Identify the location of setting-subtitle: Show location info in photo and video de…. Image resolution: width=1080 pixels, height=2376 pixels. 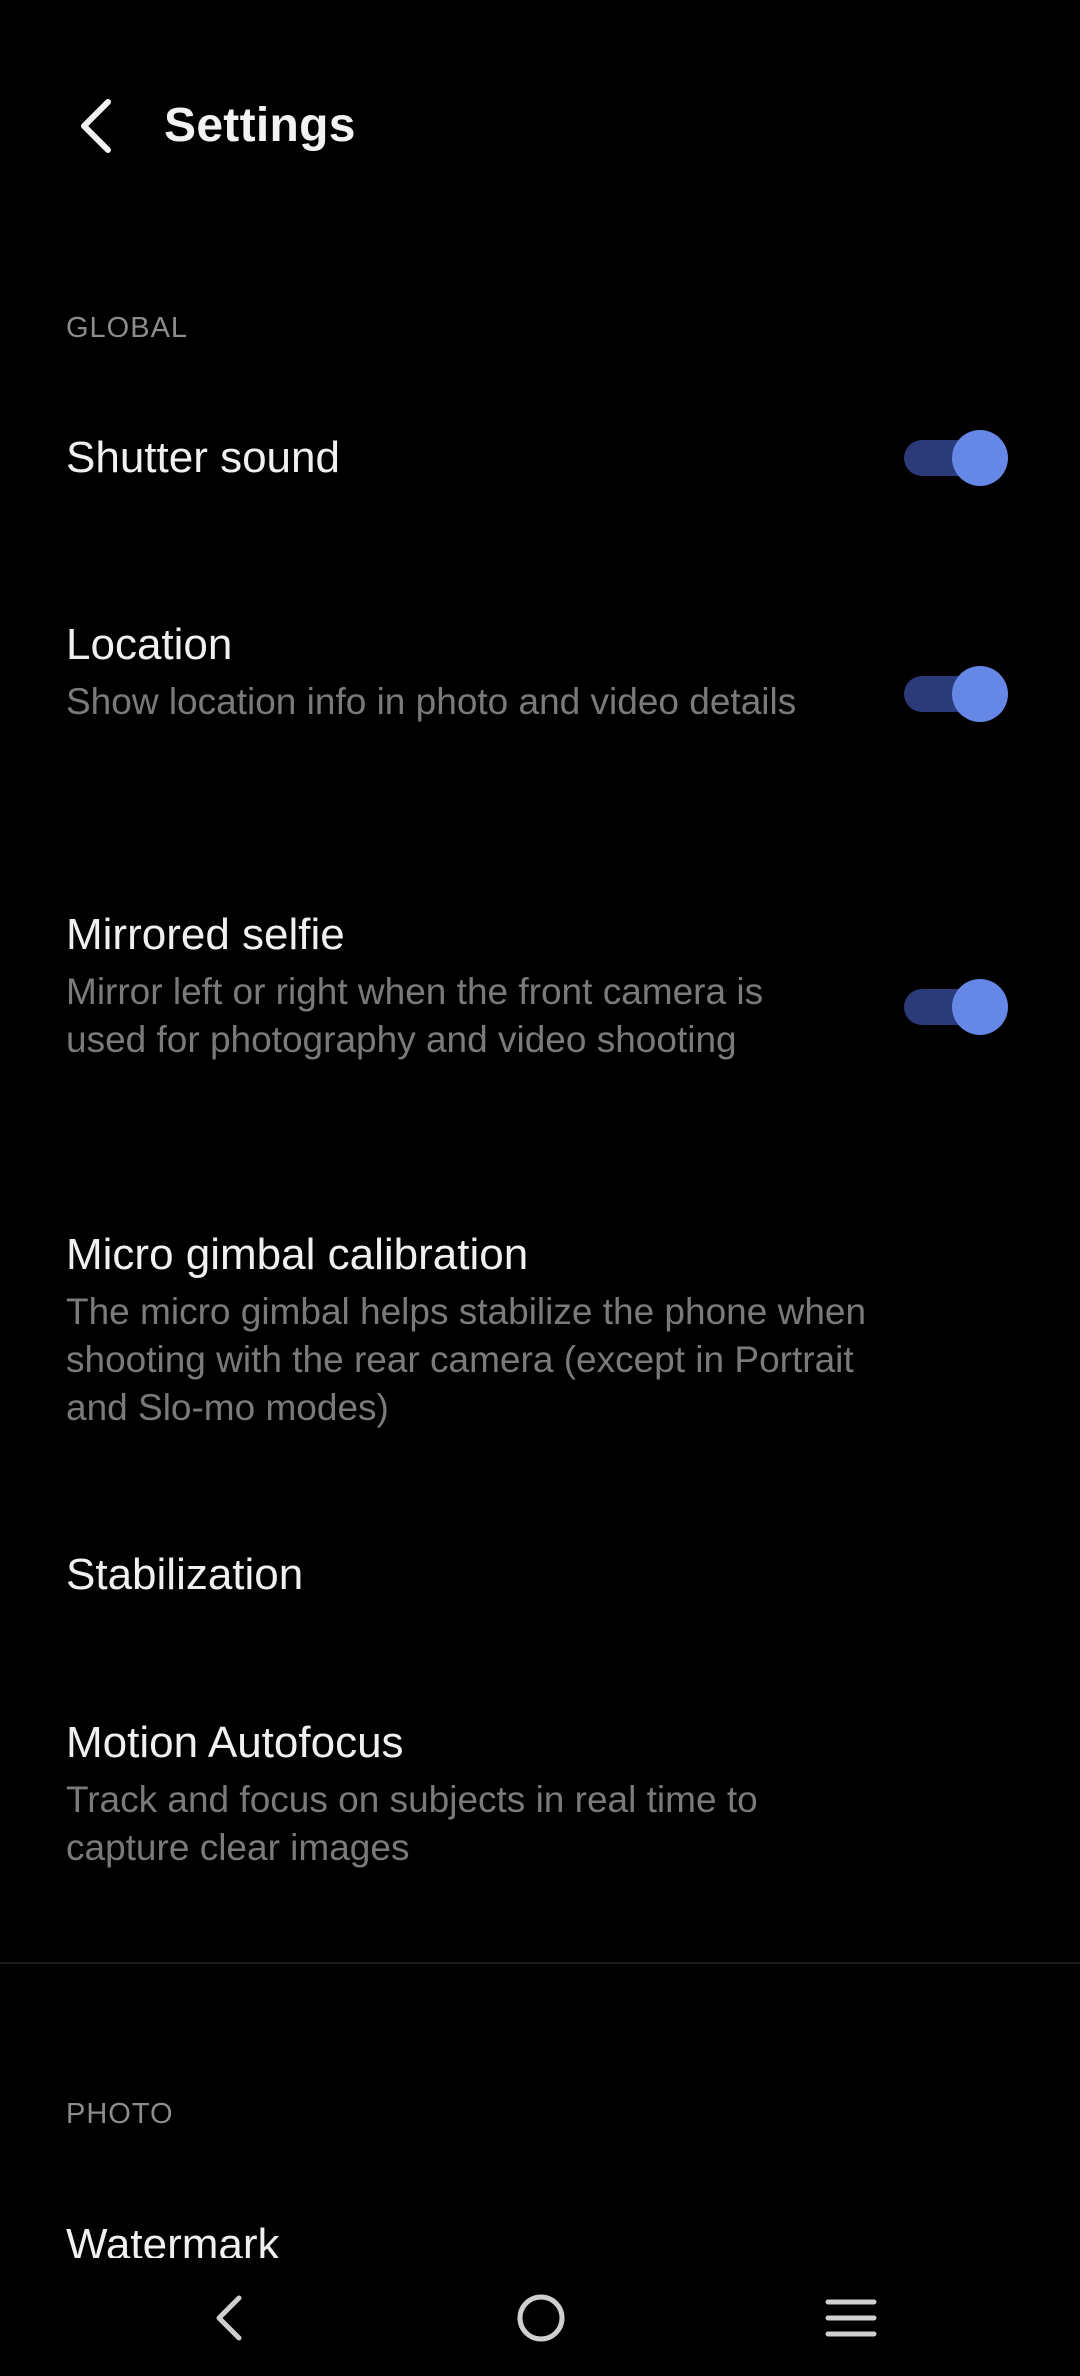
(431, 701).